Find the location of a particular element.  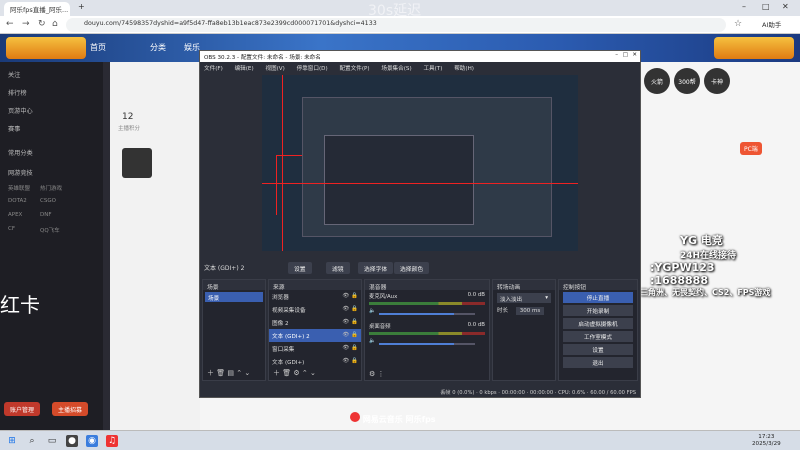

source-row: 窗口采集 👁 🔒 is located at coordinates (315, 348).